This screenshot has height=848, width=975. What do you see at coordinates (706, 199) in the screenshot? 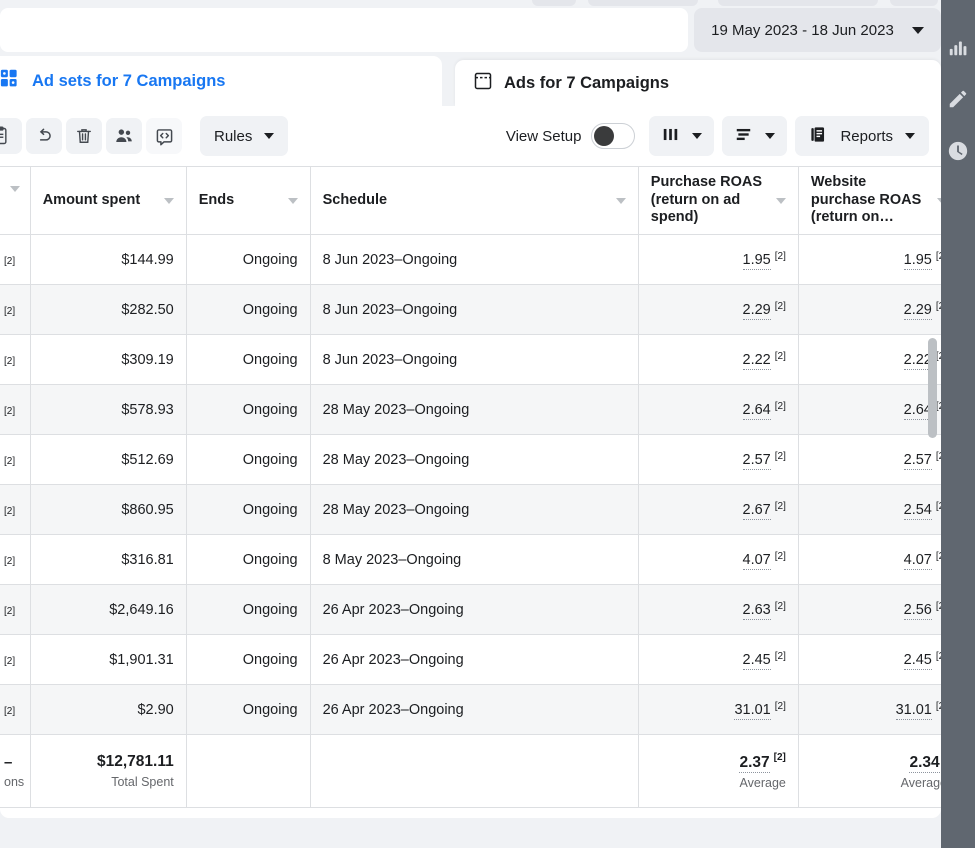
I see `column-label-purchase-roas: Purchase ROAS (return on ad spend)` at bounding box center [706, 199].